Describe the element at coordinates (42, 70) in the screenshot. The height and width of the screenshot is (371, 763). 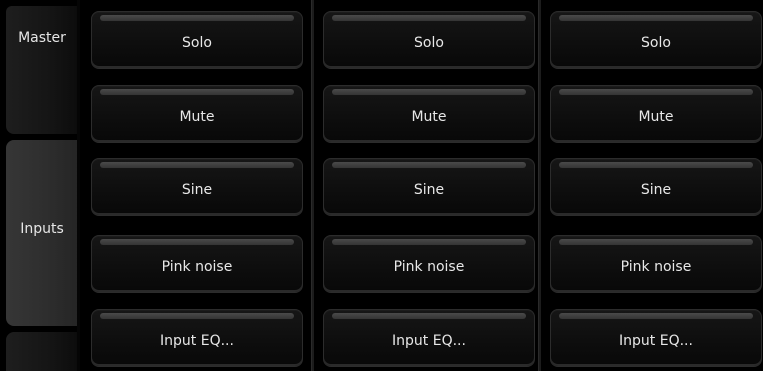
I see `tab-master: Master` at that location.